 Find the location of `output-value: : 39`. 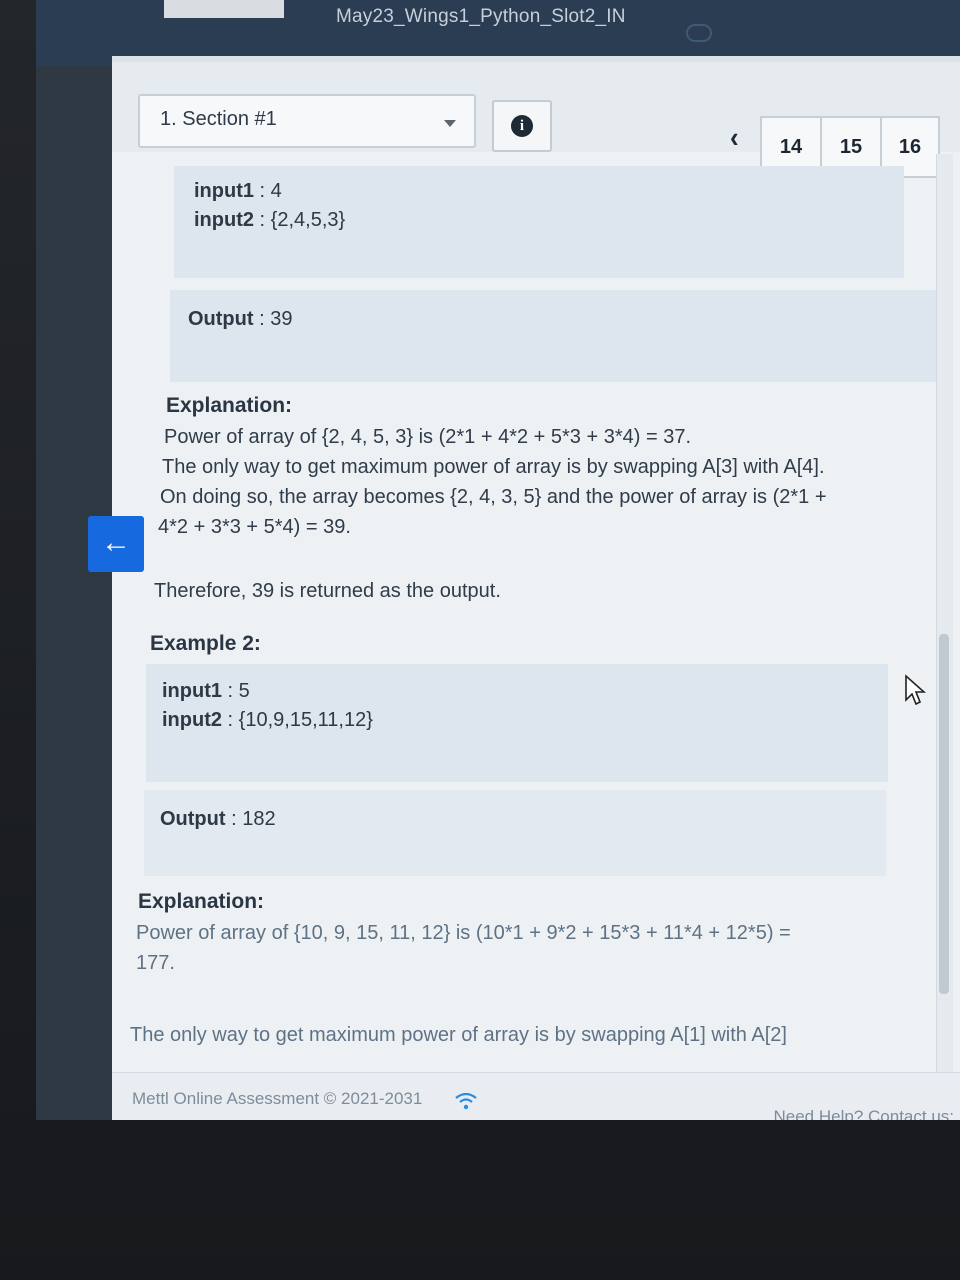

output-value: : 39 is located at coordinates (273, 319).